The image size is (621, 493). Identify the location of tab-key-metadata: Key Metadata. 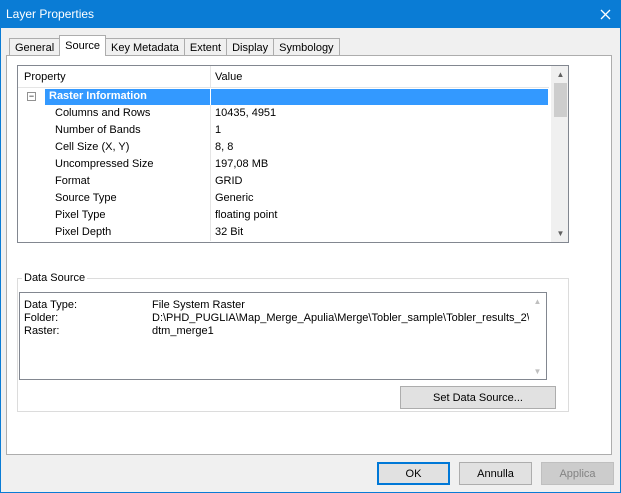
(145, 47).